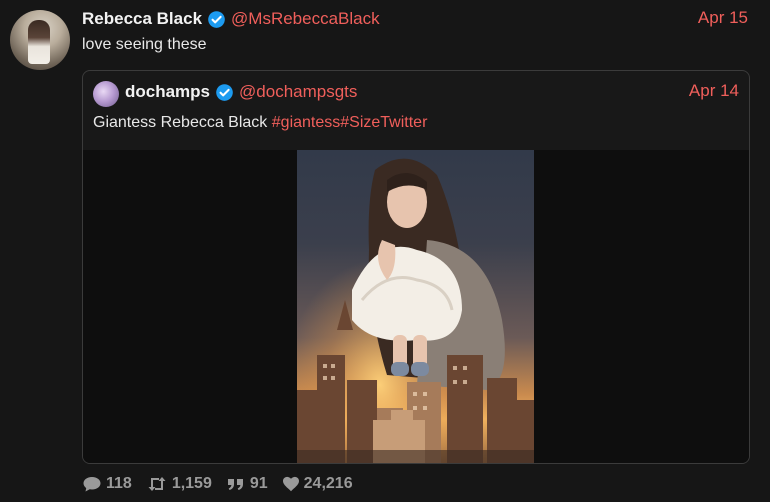 This screenshot has height=502, width=770. I want to click on quoted-tweet-date: Apr 14, so click(714, 91).